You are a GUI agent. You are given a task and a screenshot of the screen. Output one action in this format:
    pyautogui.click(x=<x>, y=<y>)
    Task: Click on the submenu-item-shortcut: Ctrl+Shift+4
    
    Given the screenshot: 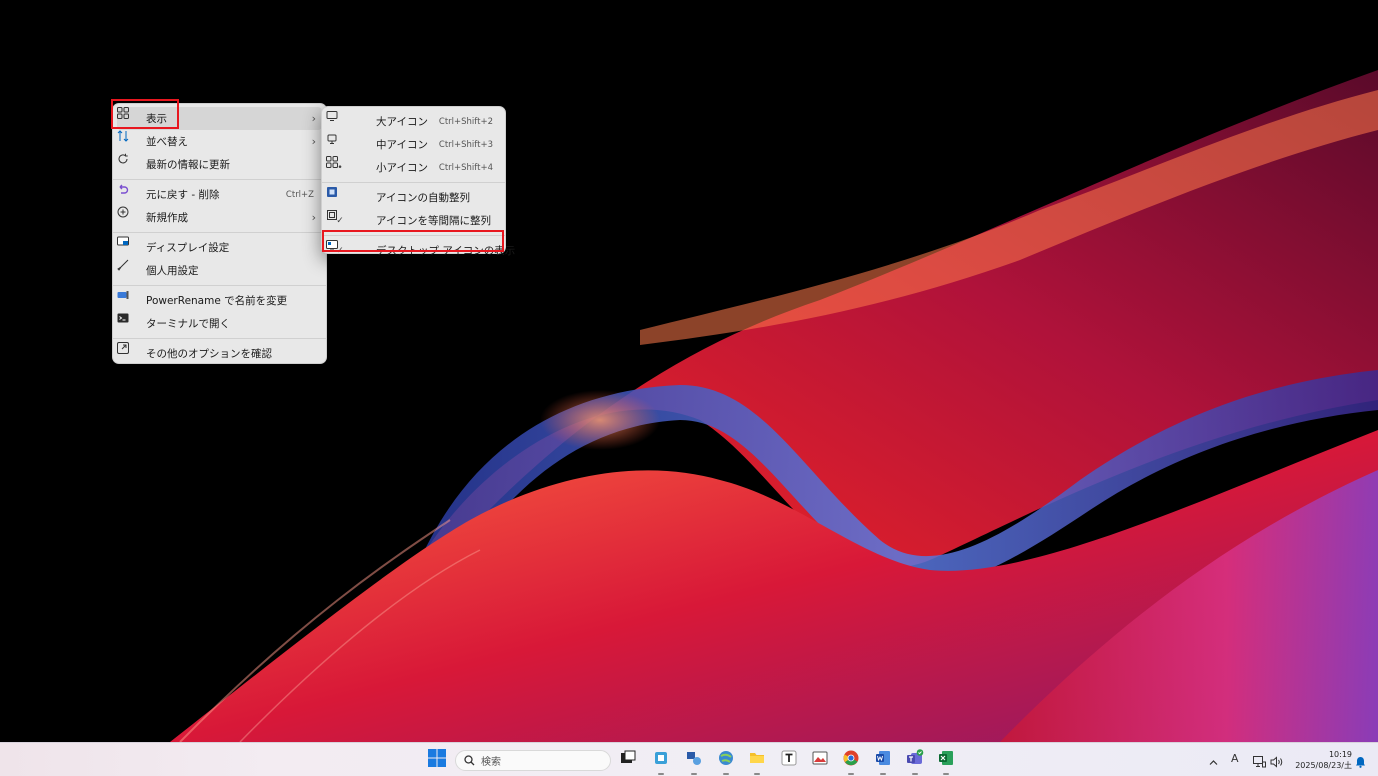 What is the action you would take?
    pyautogui.click(x=465, y=167)
    